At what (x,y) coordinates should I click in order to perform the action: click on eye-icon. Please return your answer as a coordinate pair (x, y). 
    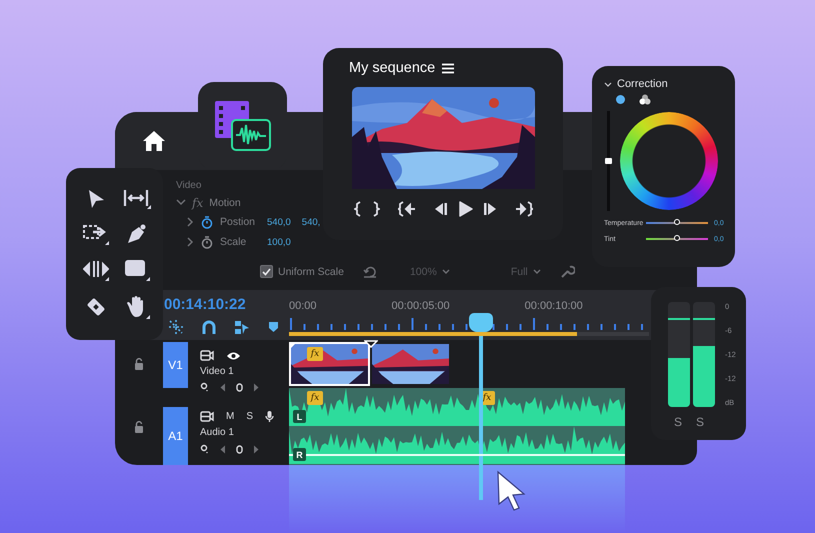
    Looking at the image, I should click on (233, 355).